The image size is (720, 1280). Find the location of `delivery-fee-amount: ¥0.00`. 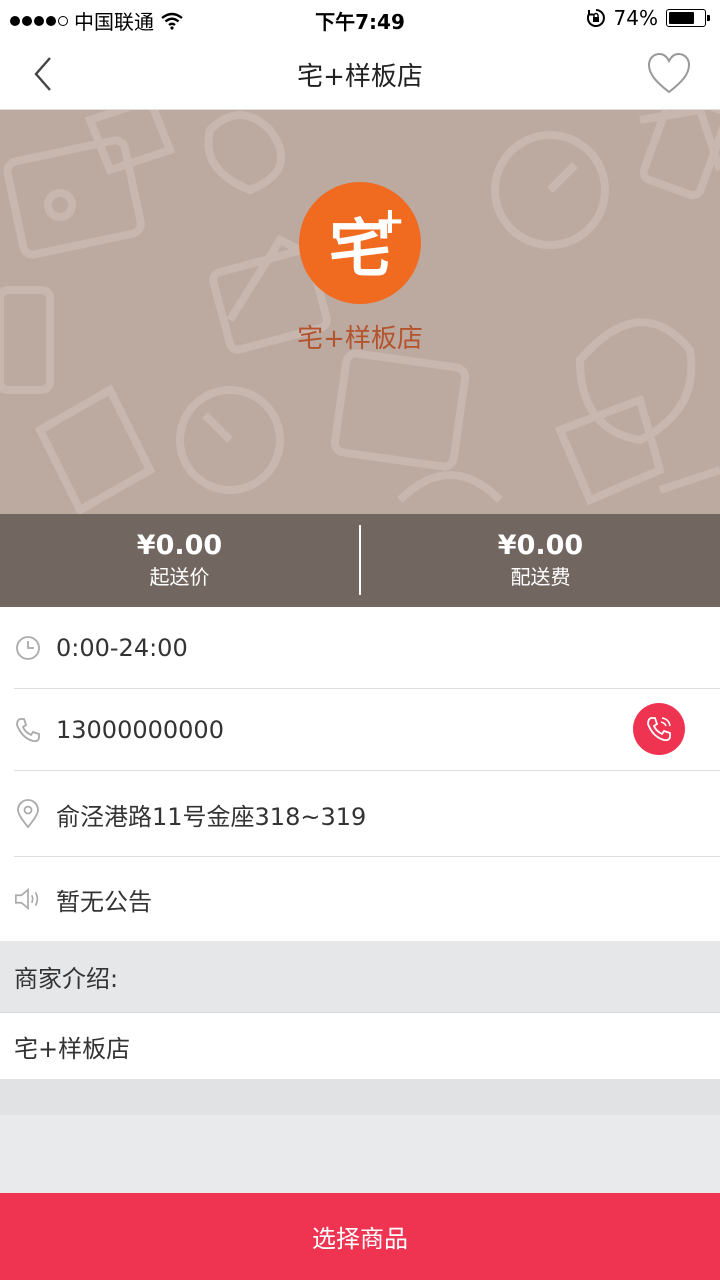

delivery-fee-amount: ¥0.00 is located at coordinates (540, 545).